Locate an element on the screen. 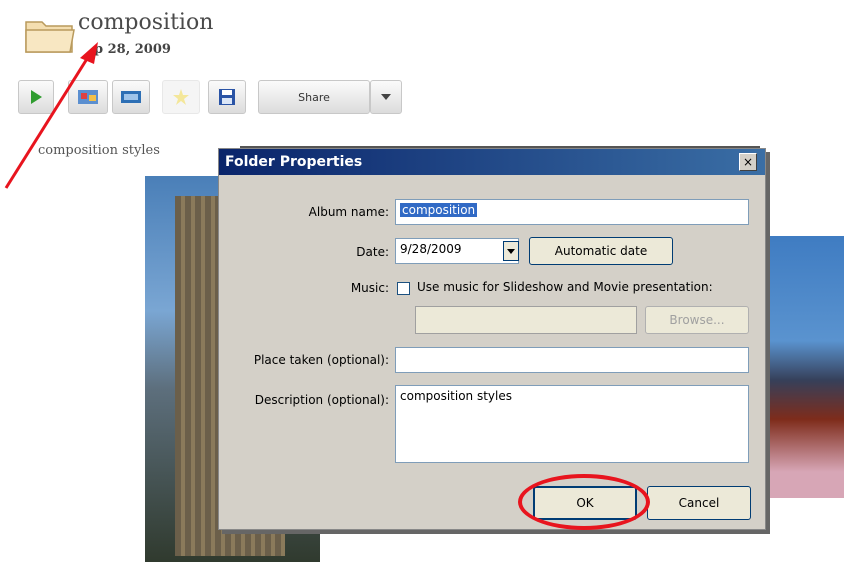 This screenshot has width=844, height=586. date-dropdown-button is located at coordinates (511, 251).